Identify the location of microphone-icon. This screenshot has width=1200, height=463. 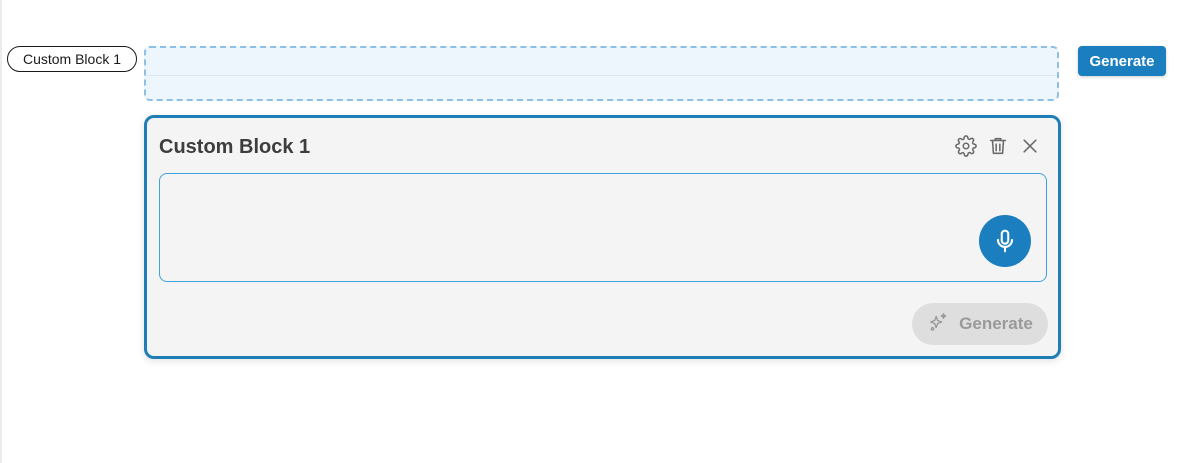
(1005, 241).